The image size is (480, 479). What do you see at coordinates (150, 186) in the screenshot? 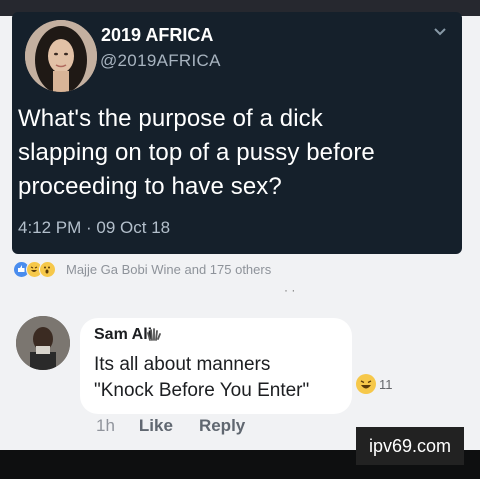
I see `tweet-text-line: proceeding to have sex?` at bounding box center [150, 186].